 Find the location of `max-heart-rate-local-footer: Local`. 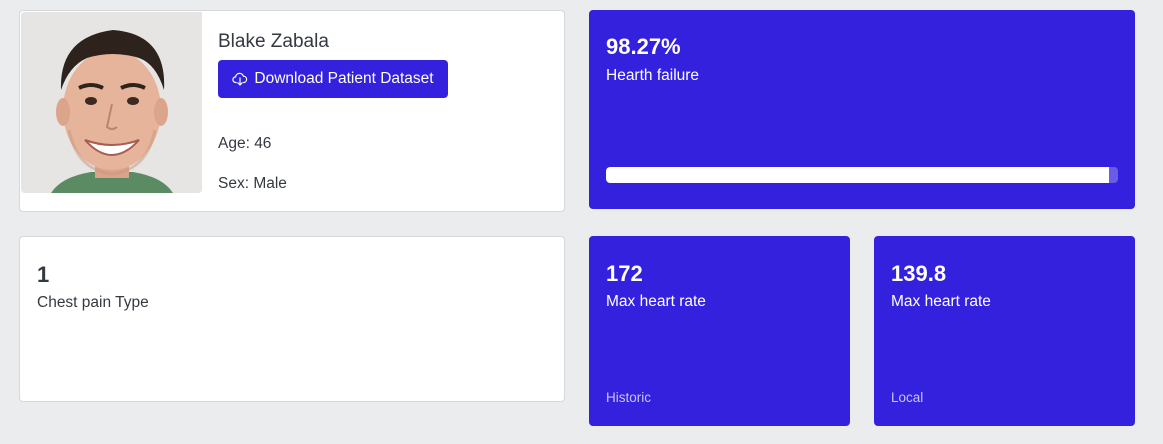

max-heart-rate-local-footer: Local is located at coordinates (907, 397).